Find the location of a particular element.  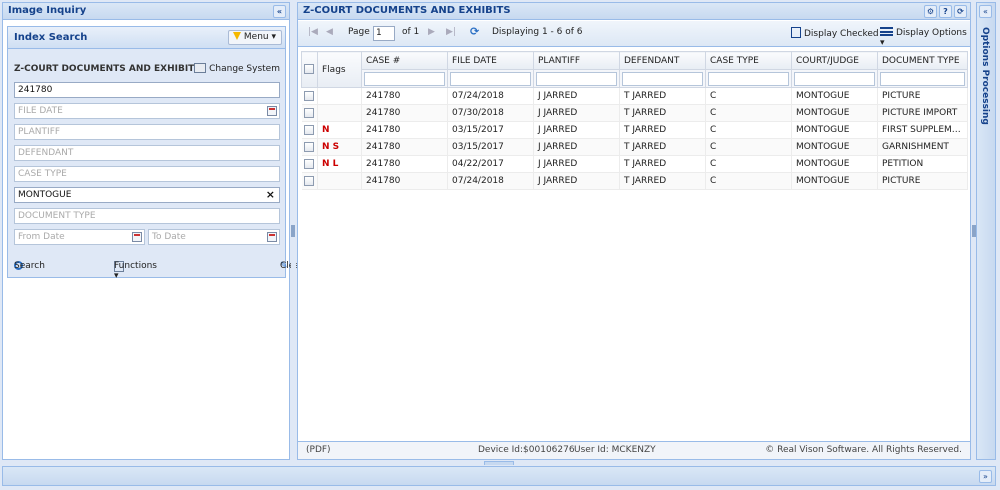

file-date-cell: 04/22/2017 is located at coordinates (490, 164).